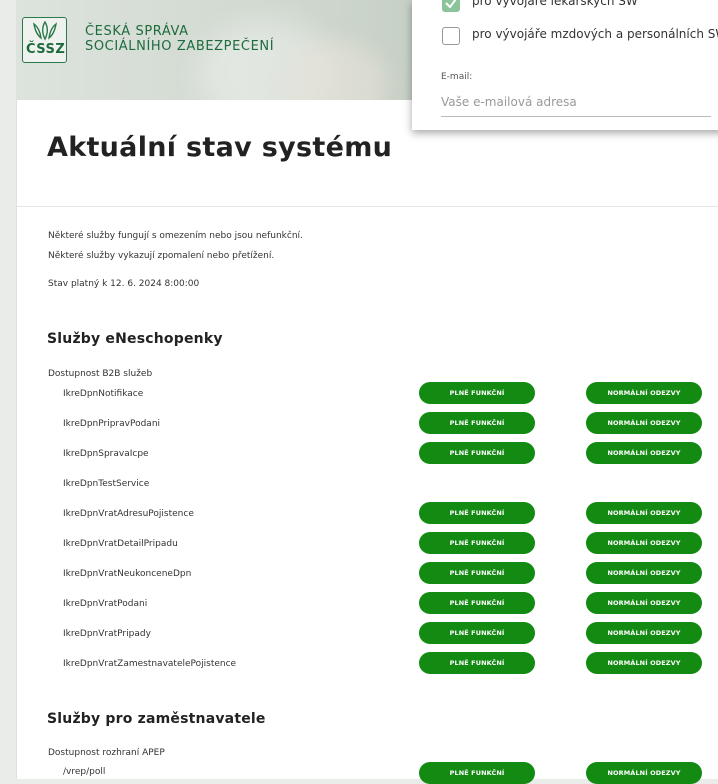 The image size is (718, 784). I want to click on email-label: E-mail:, so click(457, 77).